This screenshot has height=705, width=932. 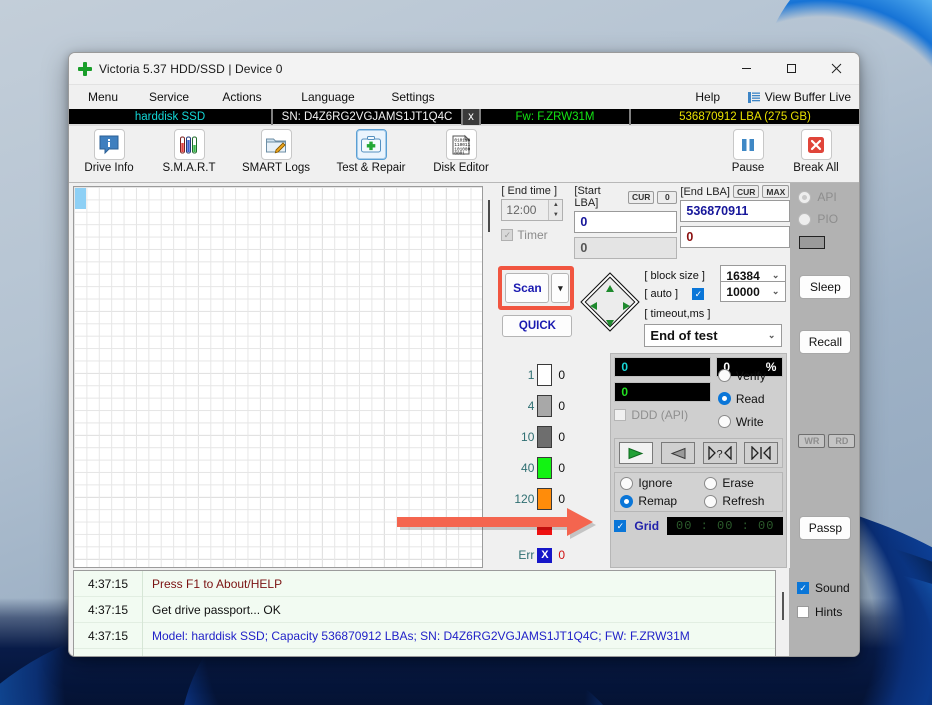 I want to click on mode-verify-row: Verify, so click(x=750, y=375).